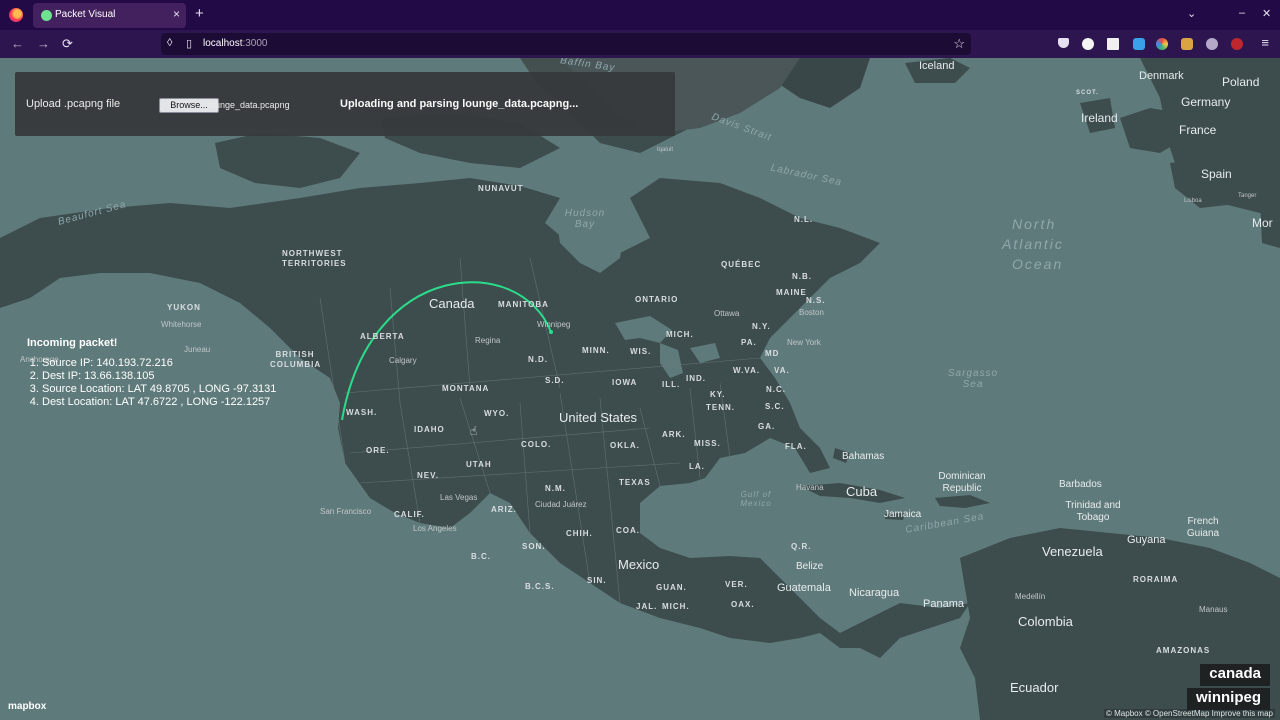 This screenshot has width=1280, height=720. Describe the element at coordinates (727, 313) in the screenshot. I see `map-label-city: Ottawa` at that location.